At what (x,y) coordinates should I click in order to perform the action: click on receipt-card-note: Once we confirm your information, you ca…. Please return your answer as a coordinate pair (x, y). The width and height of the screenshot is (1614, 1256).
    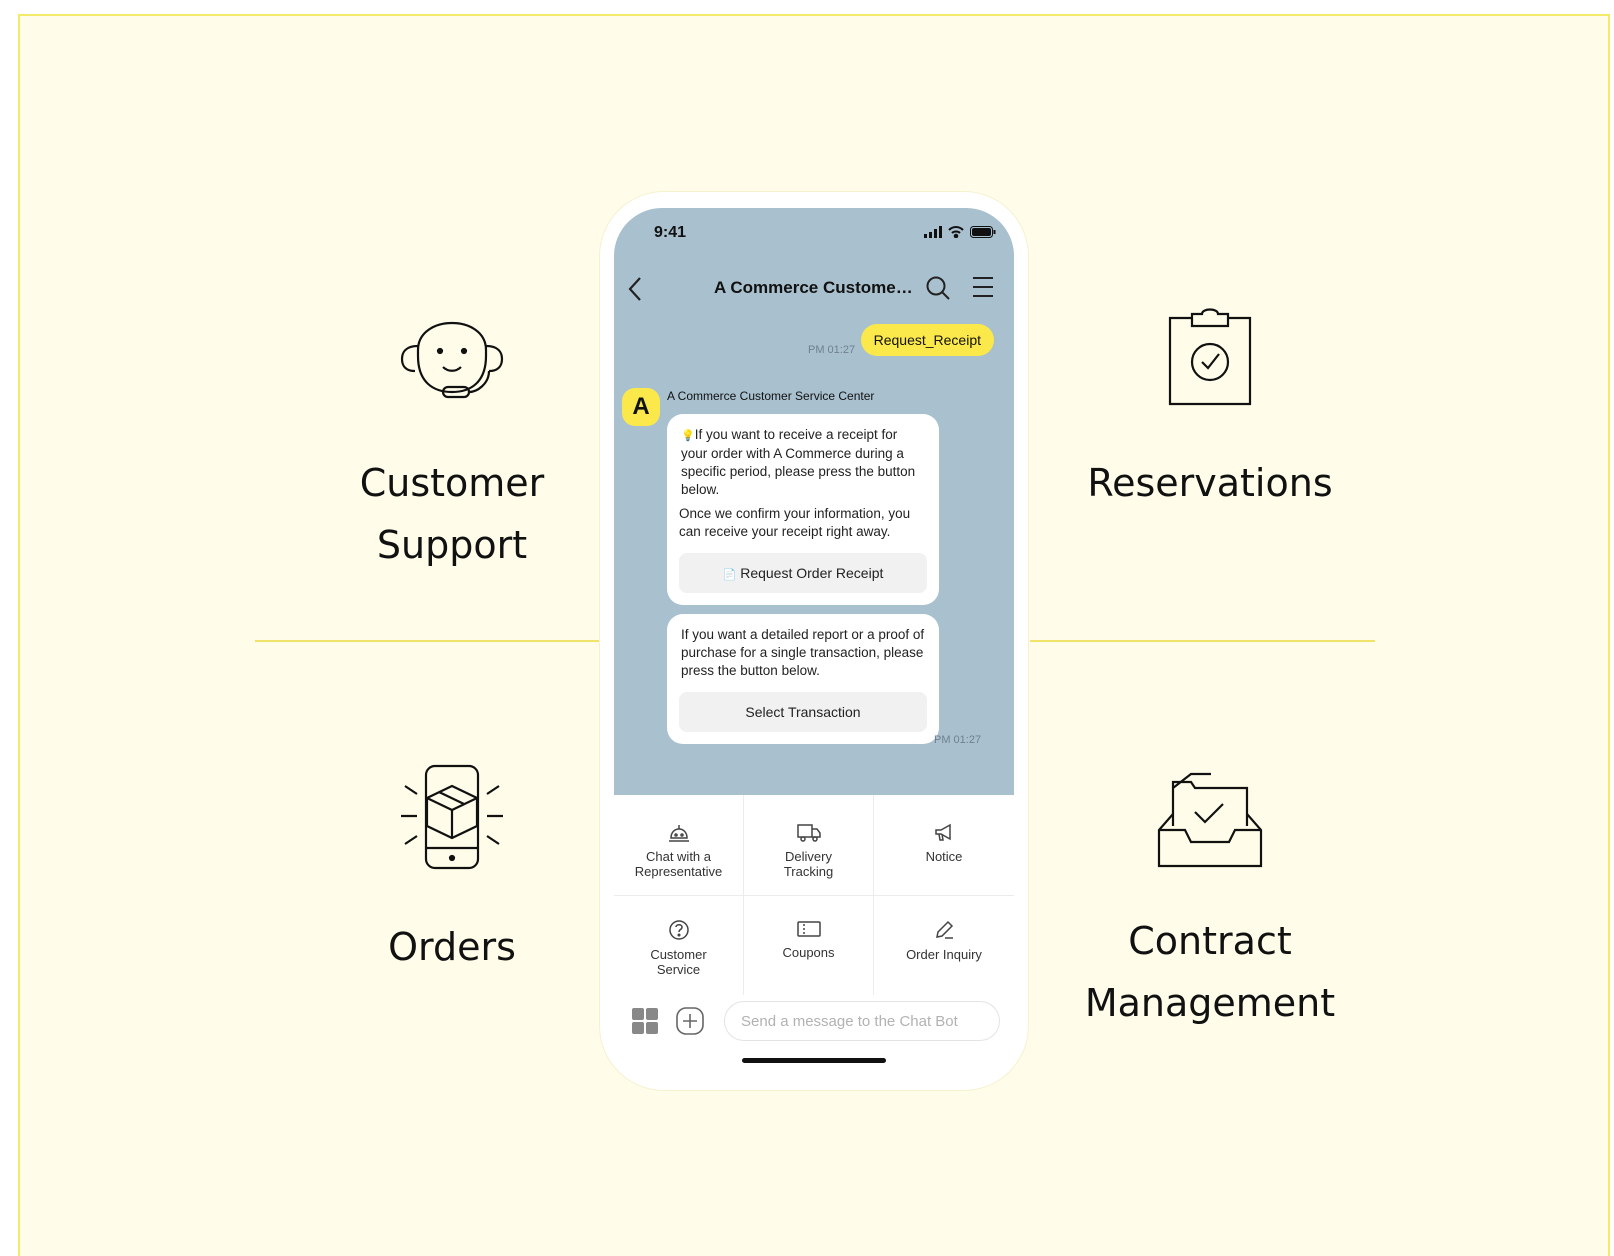
    Looking at the image, I should click on (795, 522).